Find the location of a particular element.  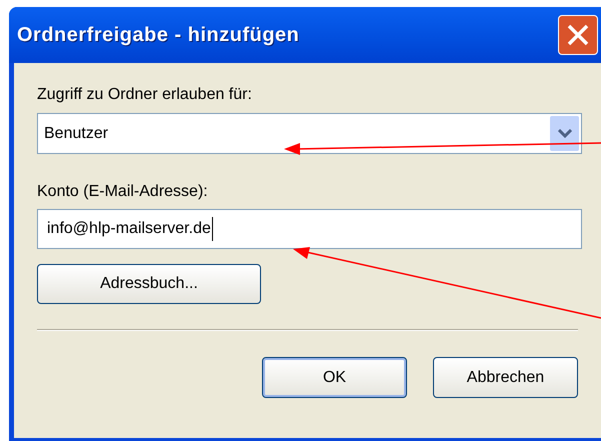

close-button is located at coordinates (578, 35).